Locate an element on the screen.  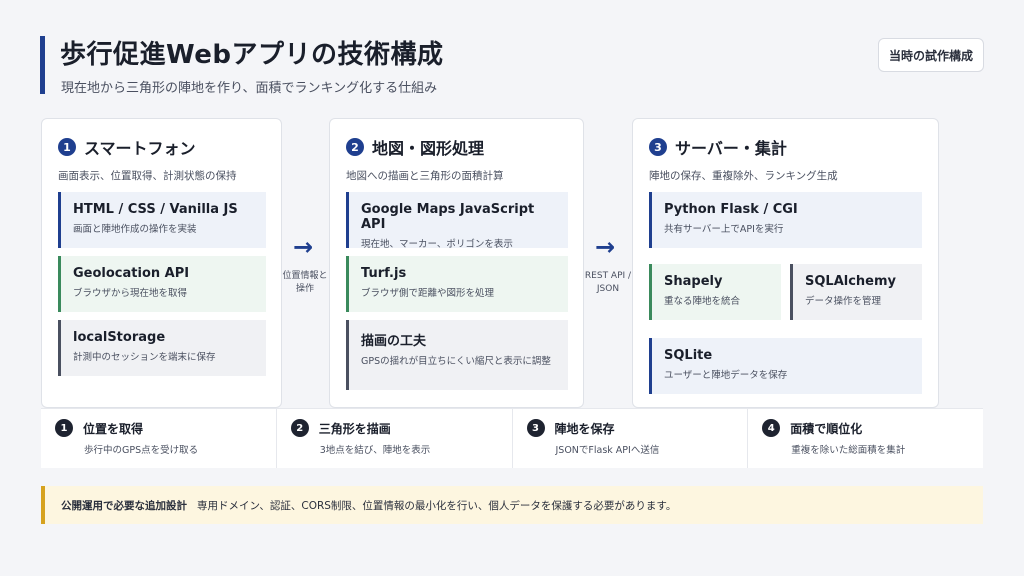
tech-box-drawing-tips: 描画の工夫 GPSの揺れが目立ちにくい縮尺と表示に調整 is located at coordinates (457, 355).